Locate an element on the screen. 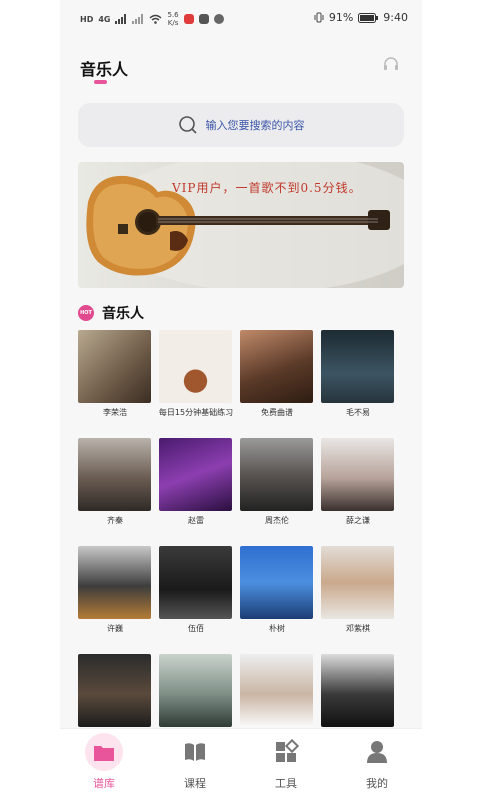  bottom-tab-bar: 谱库 课程 工具 我的 is located at coordinates (241, 764).